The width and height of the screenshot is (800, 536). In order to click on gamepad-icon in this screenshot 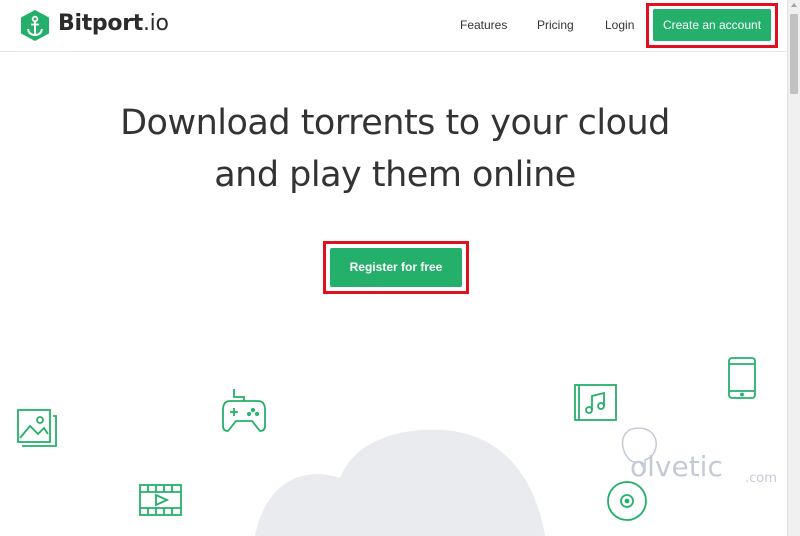, I will do `click(244, 410)`.